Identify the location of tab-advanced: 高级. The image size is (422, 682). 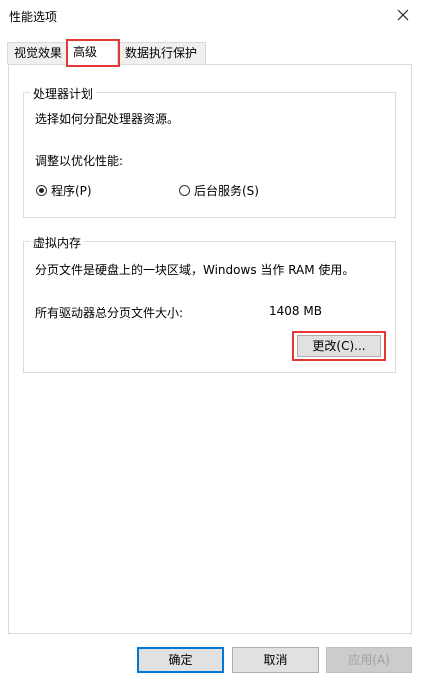
(92, 52).